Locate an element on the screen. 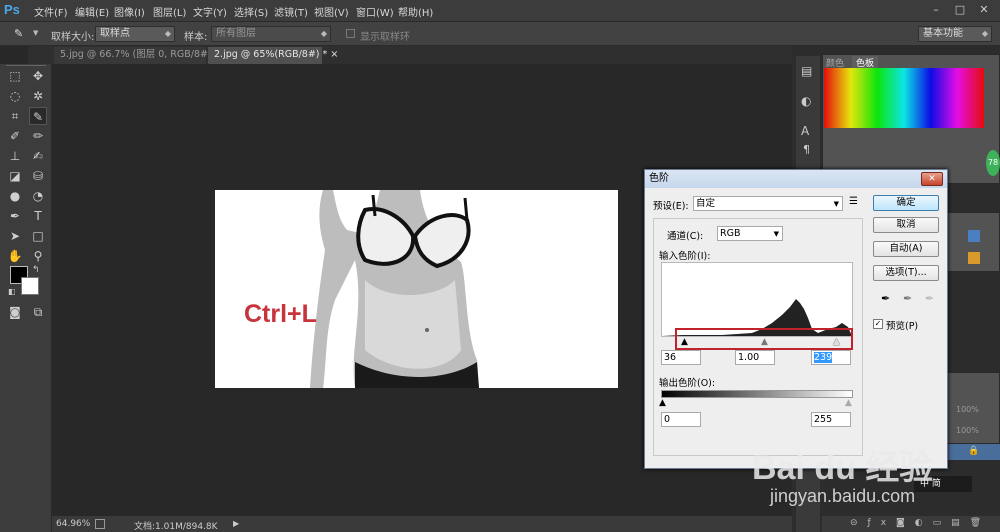 Image resolution: width=1000 pixels, height=532 pixels. white-point-slider: ▲ is located at coordinates (836, 342).